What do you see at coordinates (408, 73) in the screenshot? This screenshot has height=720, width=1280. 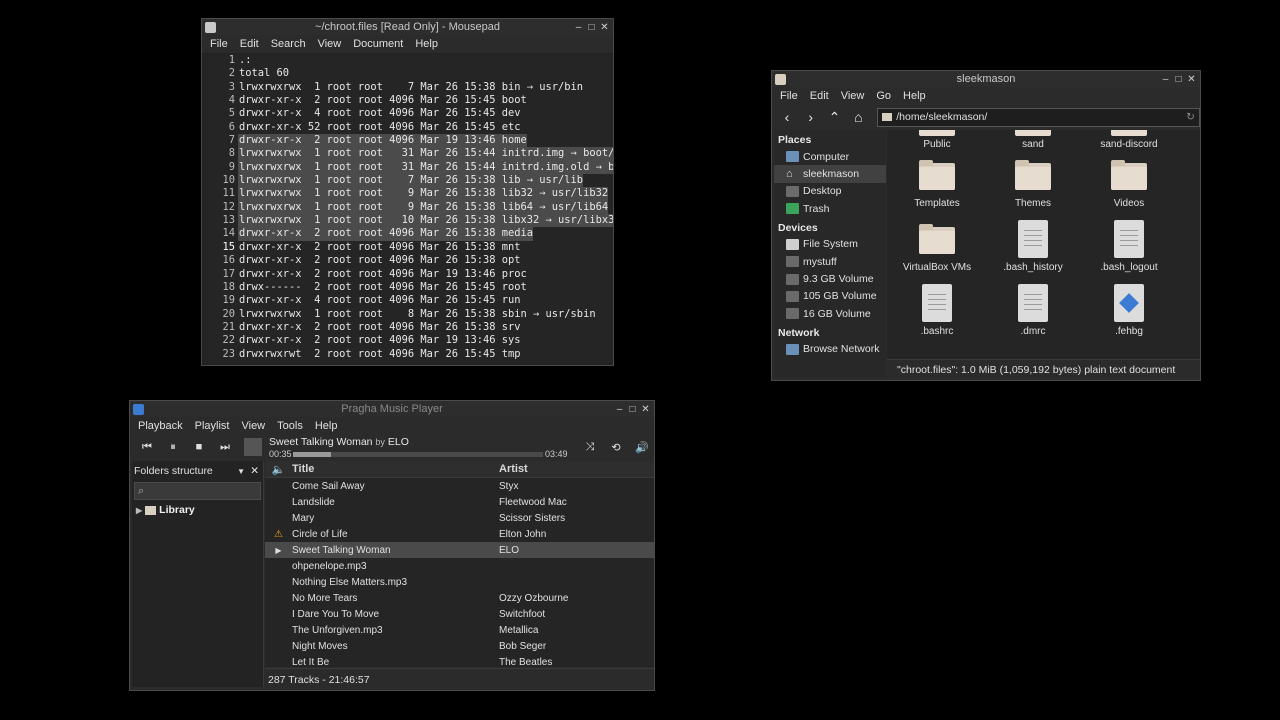 I see `editor-line: 2 total 60` at bounding box center [408, 73].